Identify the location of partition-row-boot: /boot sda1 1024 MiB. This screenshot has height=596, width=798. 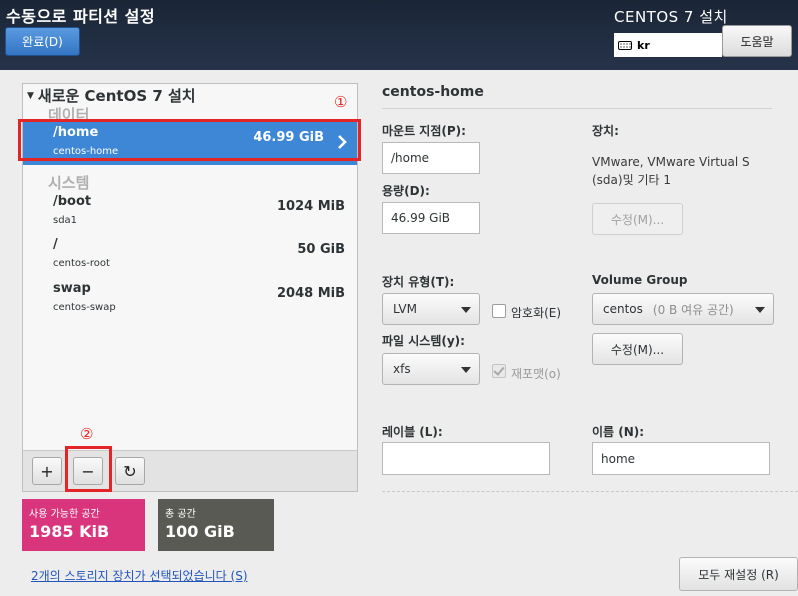
(190, 212).